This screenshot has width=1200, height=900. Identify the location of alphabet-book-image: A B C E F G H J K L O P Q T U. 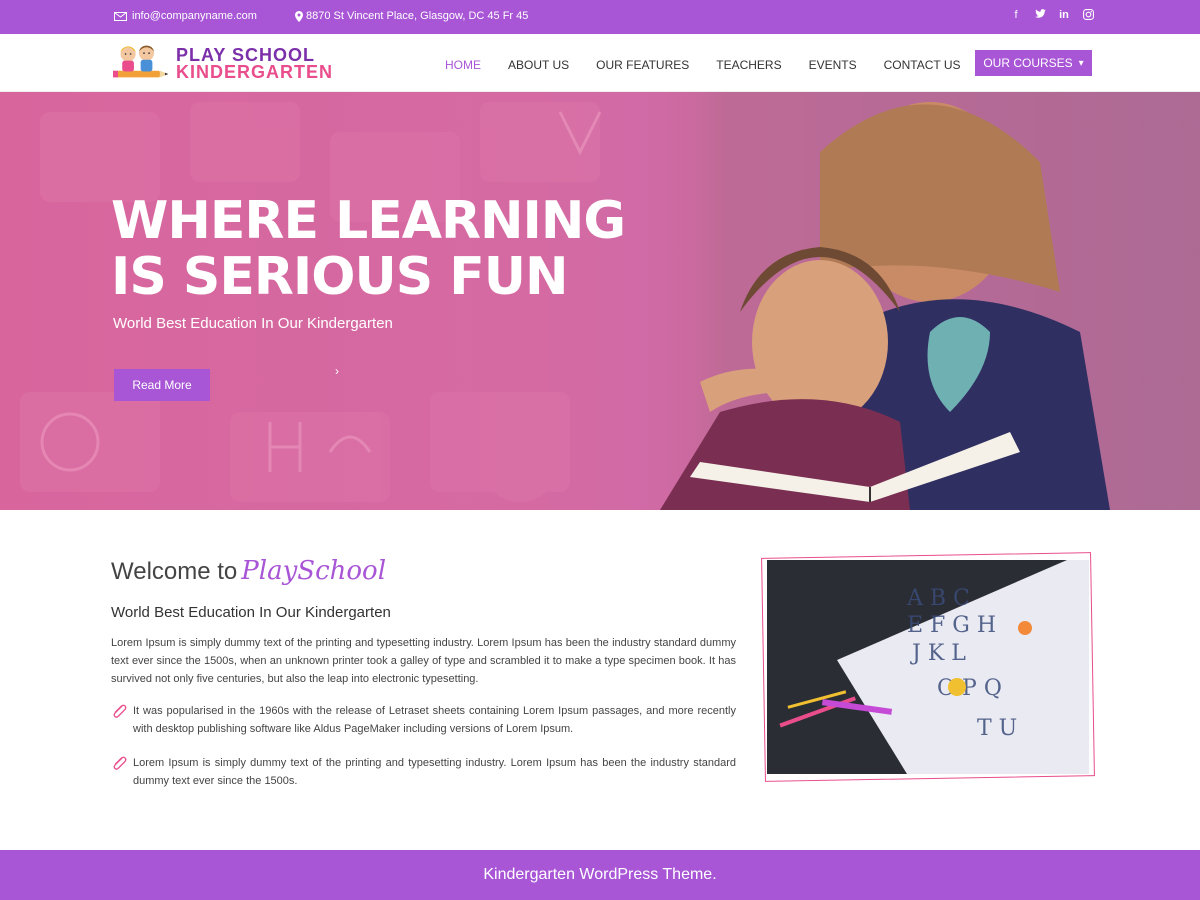
(928, 667).